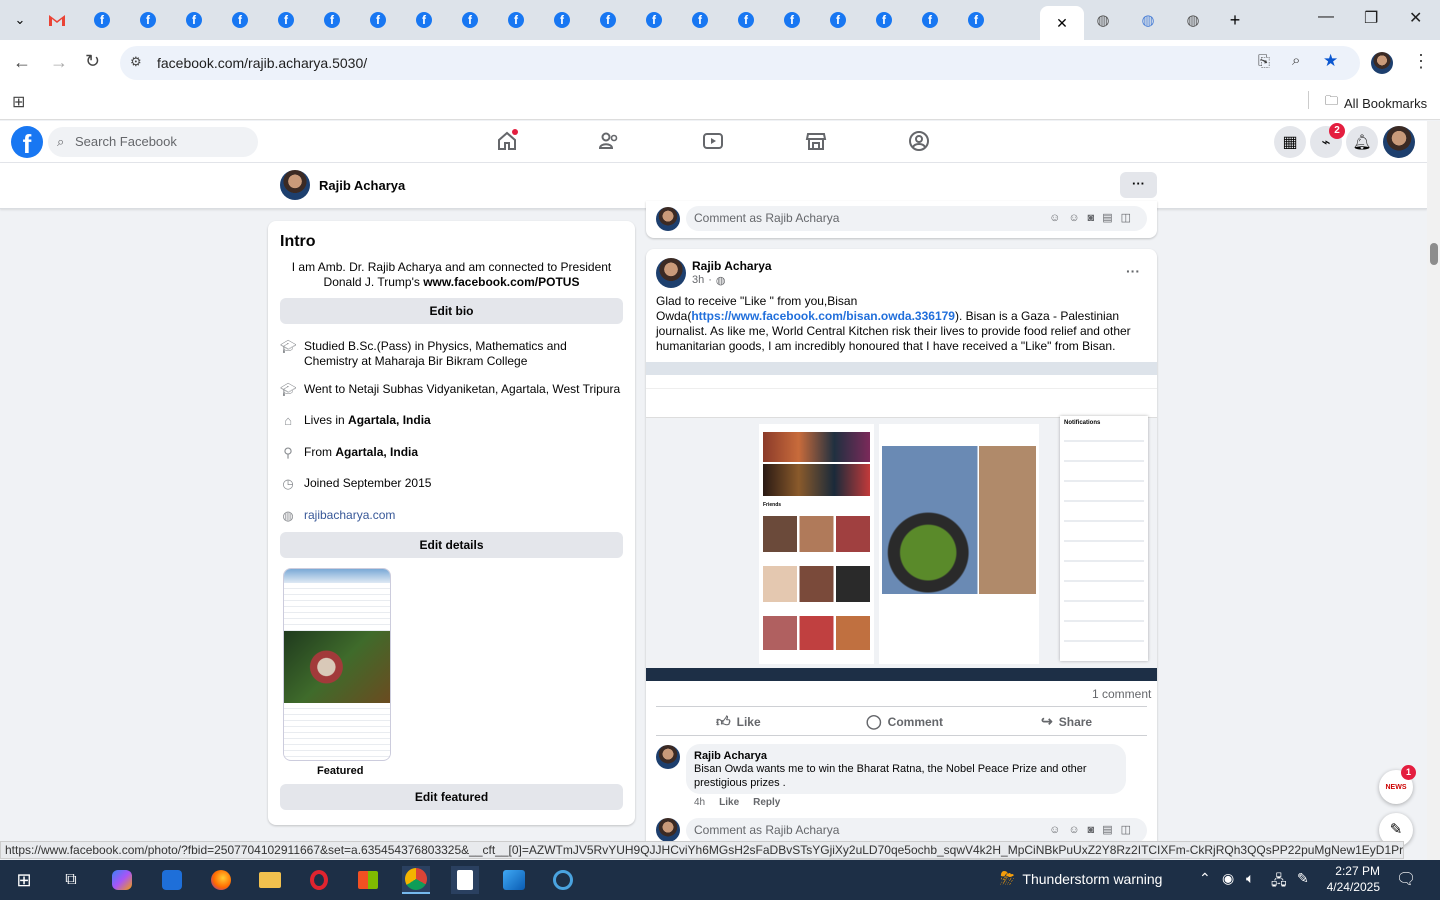 The height and width of the screenshot is (900, 1440). What do you see at coordinates (1193, 20) in the screenshot?
I see `tab-globe-3: ◍` at bounding box center [1193, 20].